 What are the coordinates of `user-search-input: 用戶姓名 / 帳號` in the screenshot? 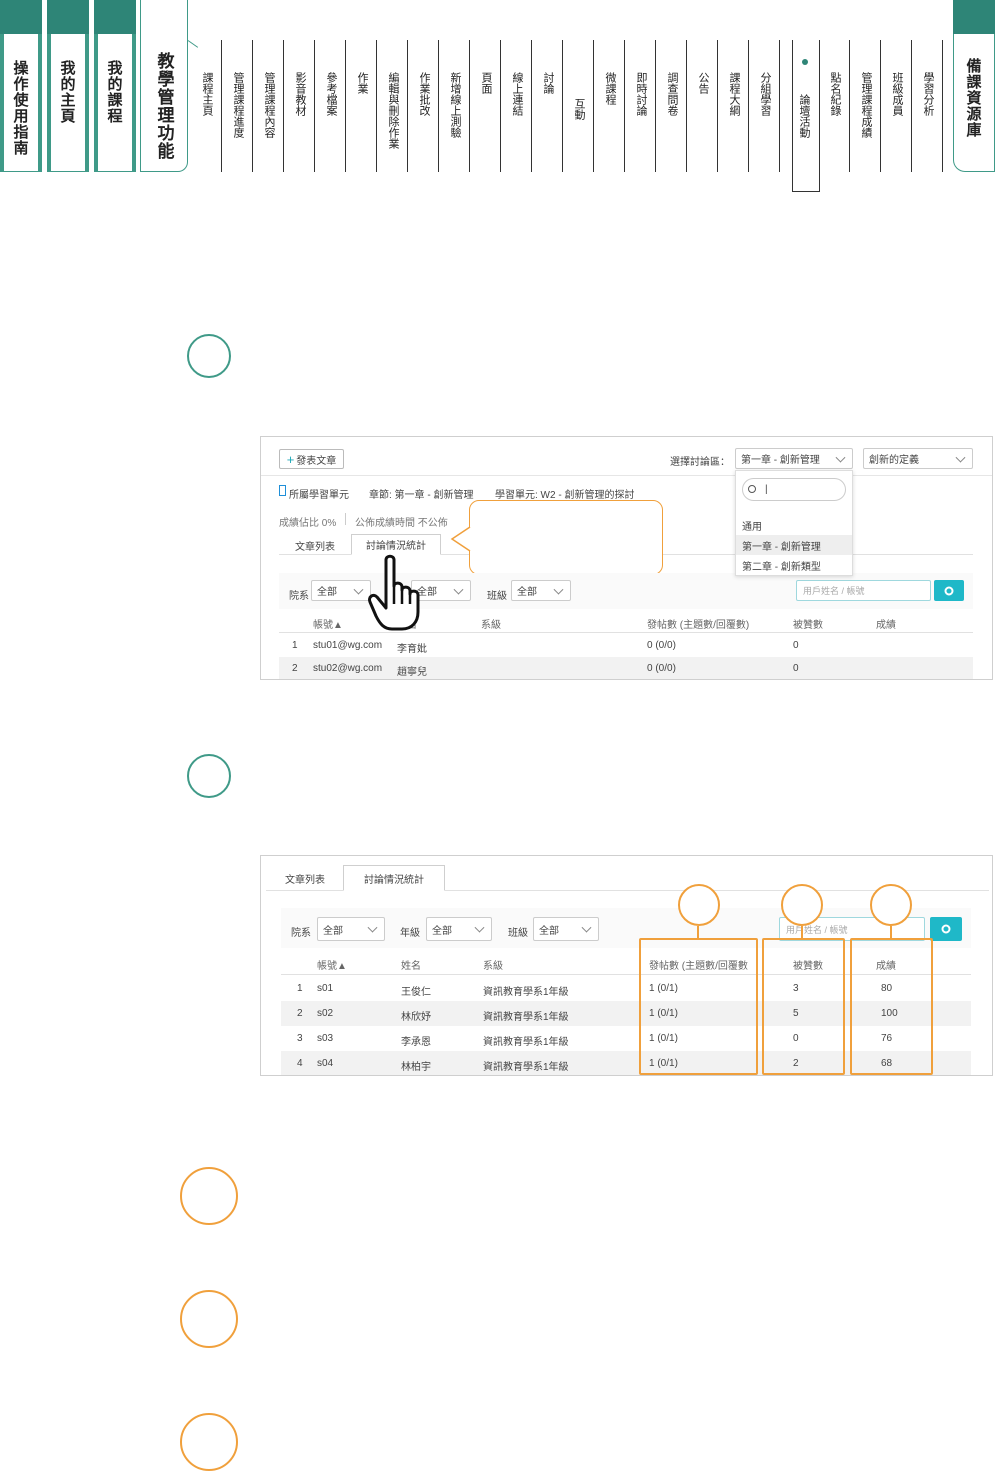 It's located at (863, 590).